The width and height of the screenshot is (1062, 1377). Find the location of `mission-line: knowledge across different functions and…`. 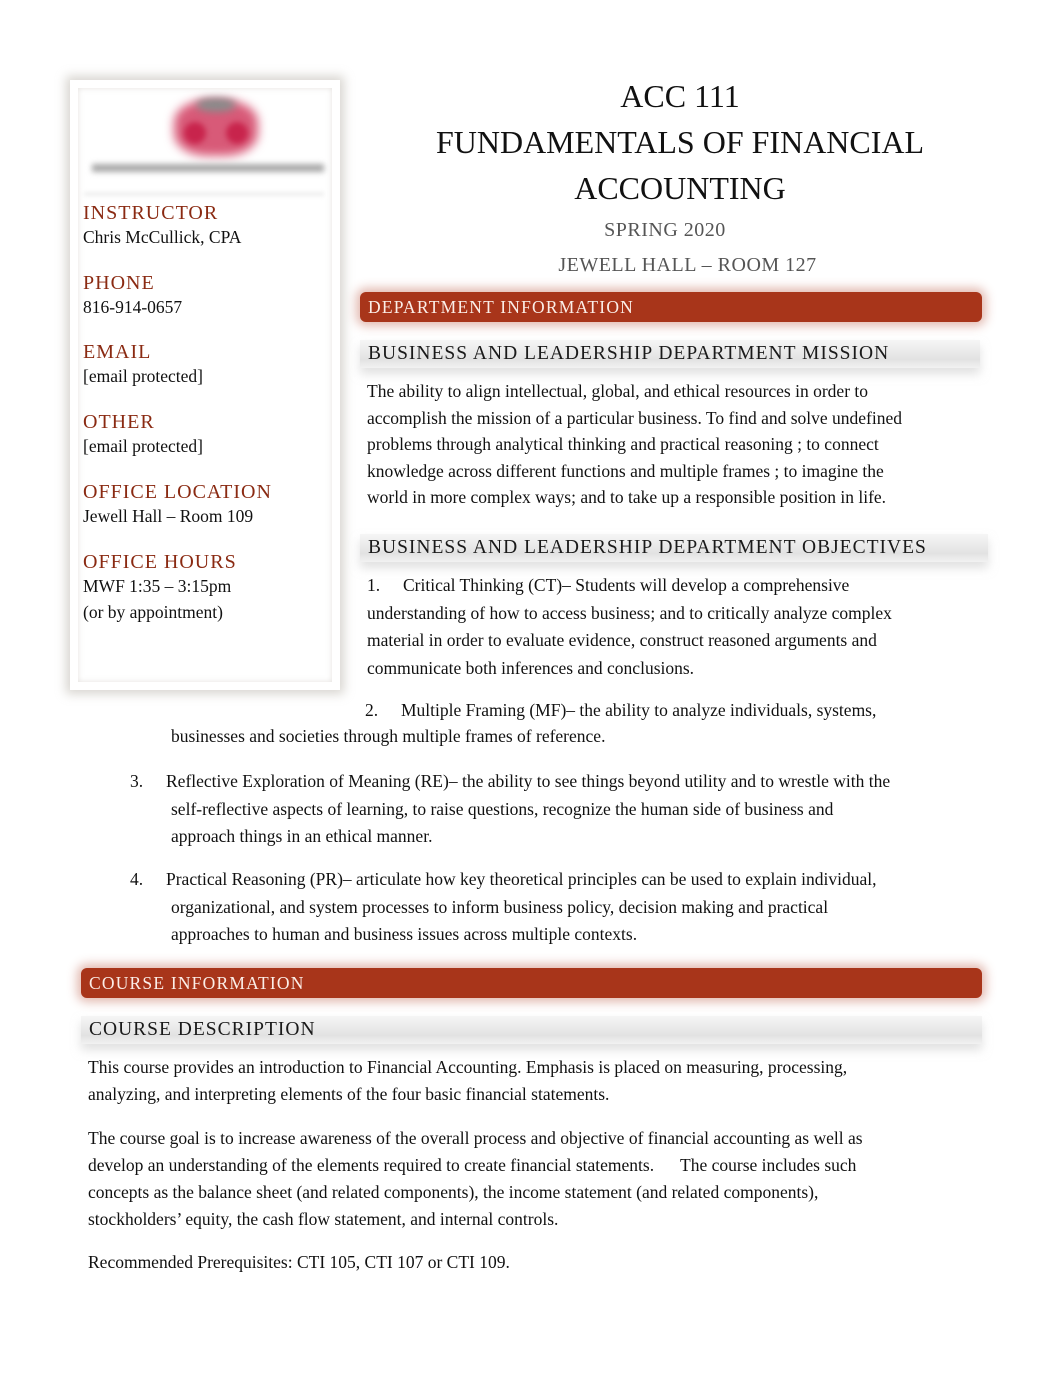

mission-line: knowledge across different functions and… is located at coordinates (625, 470).